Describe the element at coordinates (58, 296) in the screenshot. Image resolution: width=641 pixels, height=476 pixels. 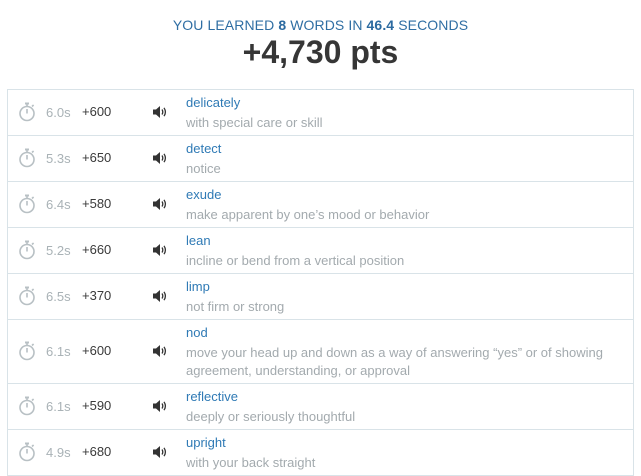
I see `time-taken: 6.5s` at that location.